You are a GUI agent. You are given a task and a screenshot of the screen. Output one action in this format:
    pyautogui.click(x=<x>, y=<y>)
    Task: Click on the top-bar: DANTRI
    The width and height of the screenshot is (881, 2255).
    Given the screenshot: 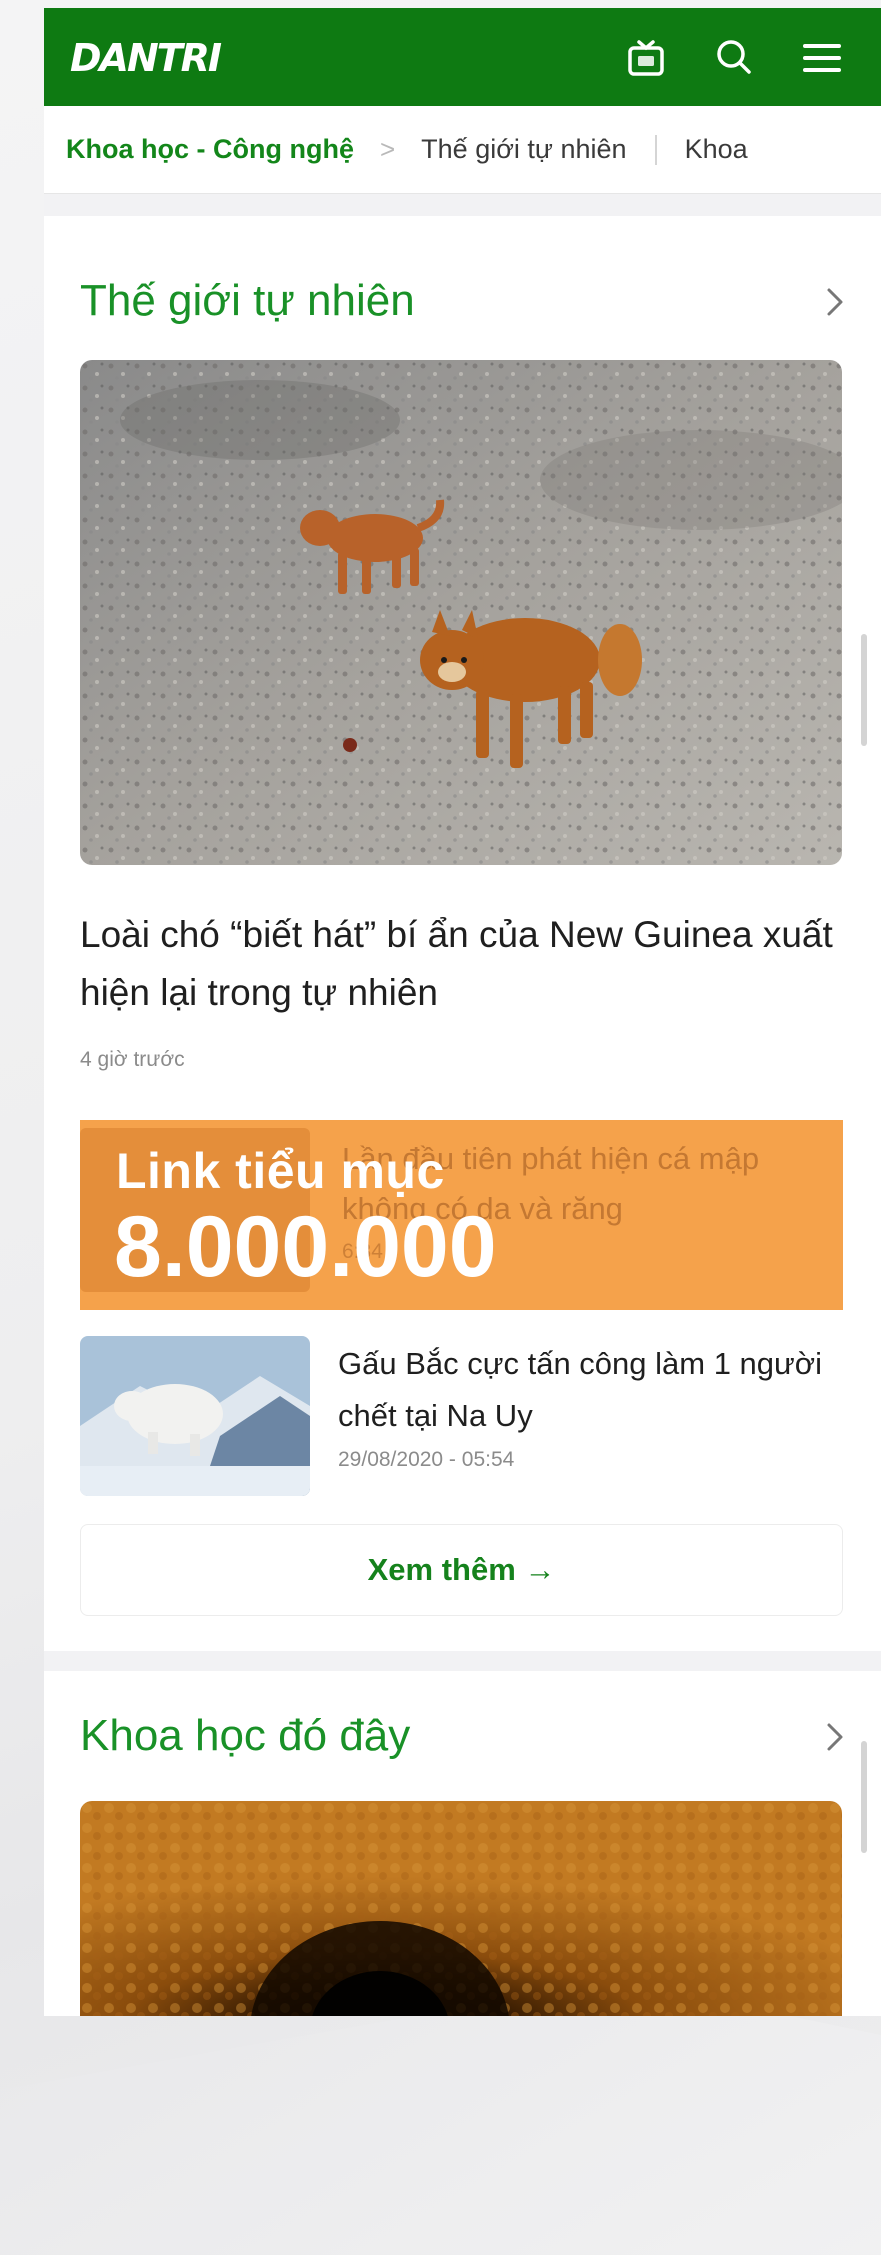 What is the action you would take?
    pyautogui.click(x=462, y=57)
    